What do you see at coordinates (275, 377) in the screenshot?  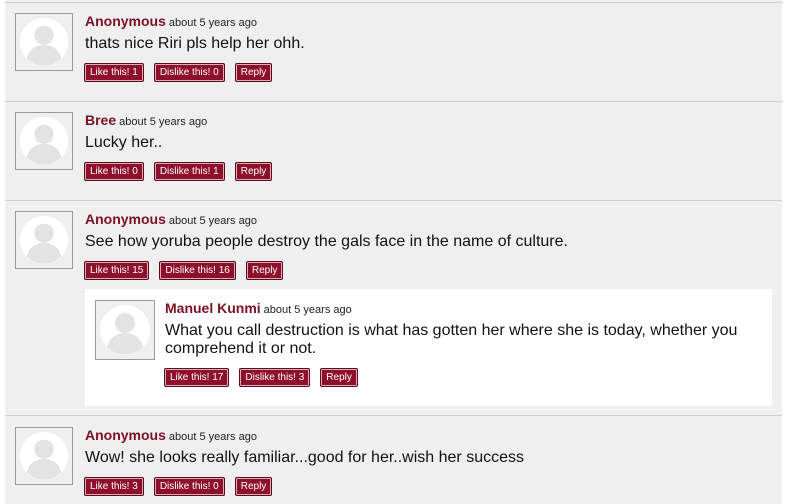 I see `dislike-button: Dislike this! 3` at bounding box center [275, 377].